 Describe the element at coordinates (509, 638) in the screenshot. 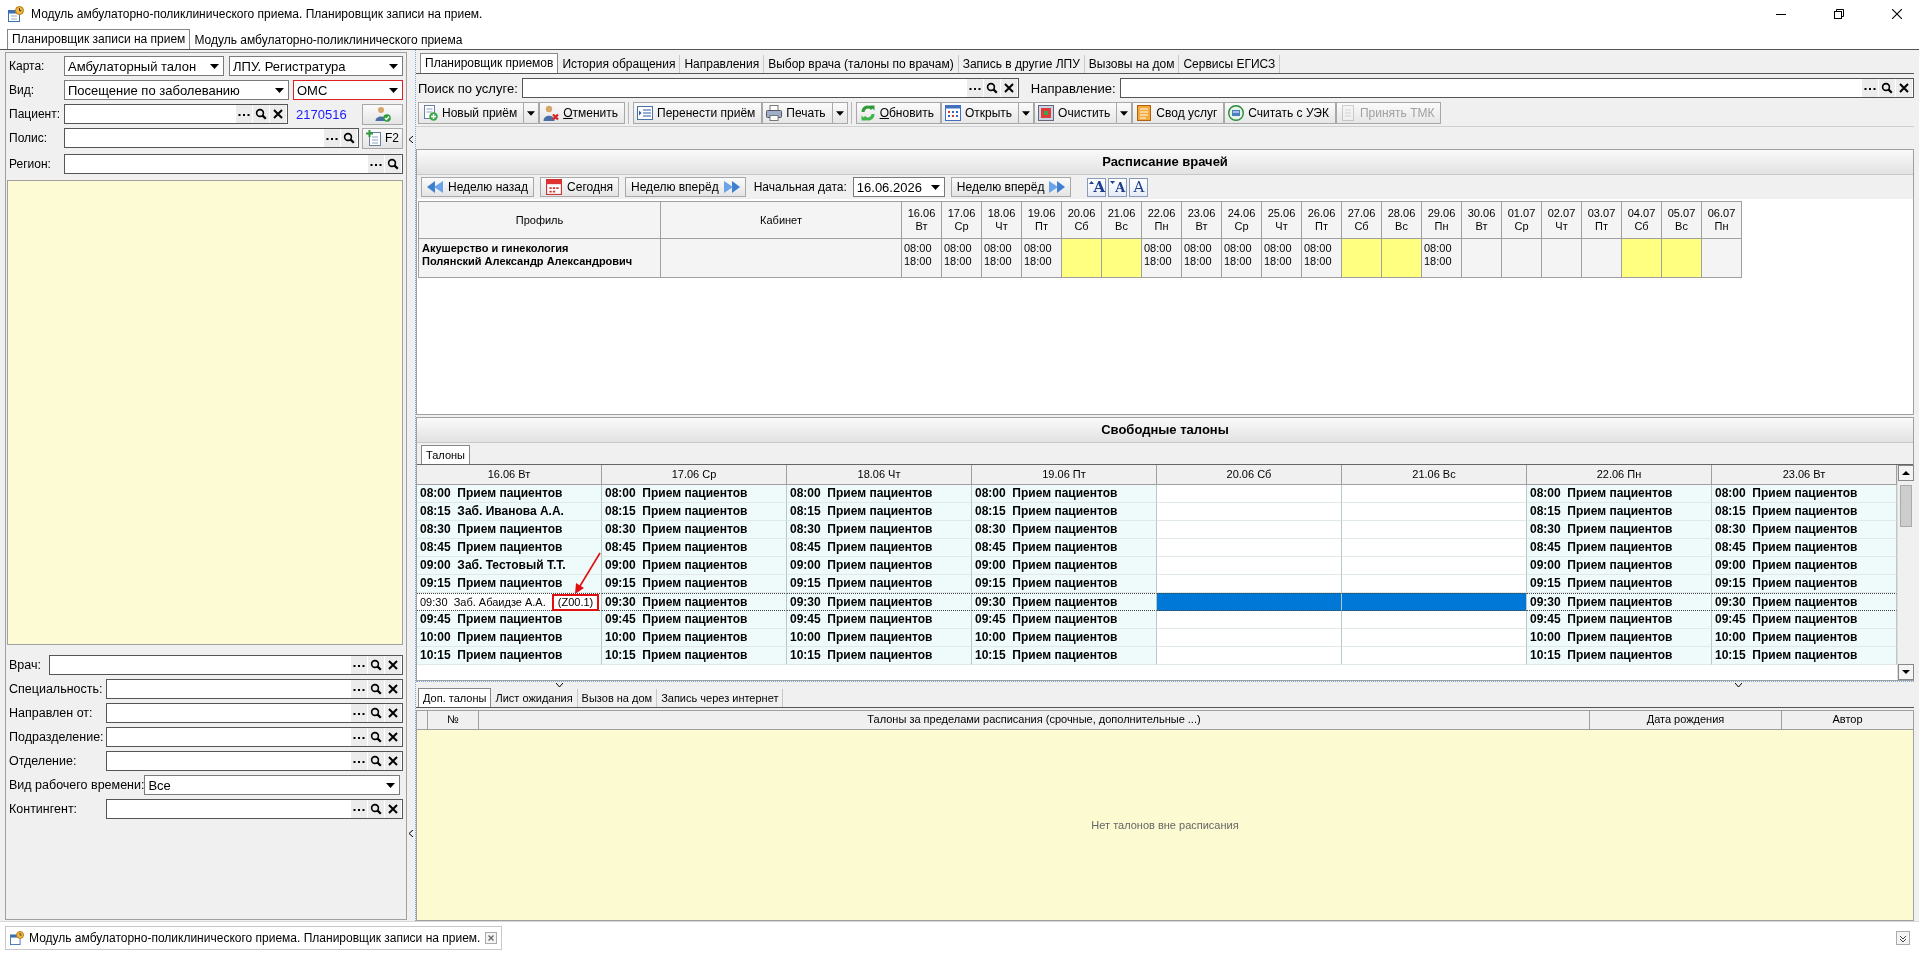

I see `table-cell: 10:00 Прием пациентов` at that location.